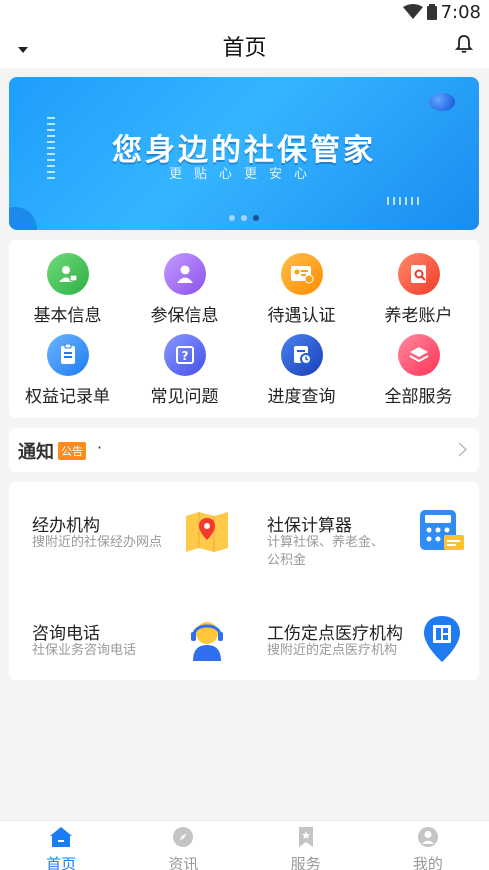 The image size is (489, 870). I want to click on layers-icon, so click(418, 355).